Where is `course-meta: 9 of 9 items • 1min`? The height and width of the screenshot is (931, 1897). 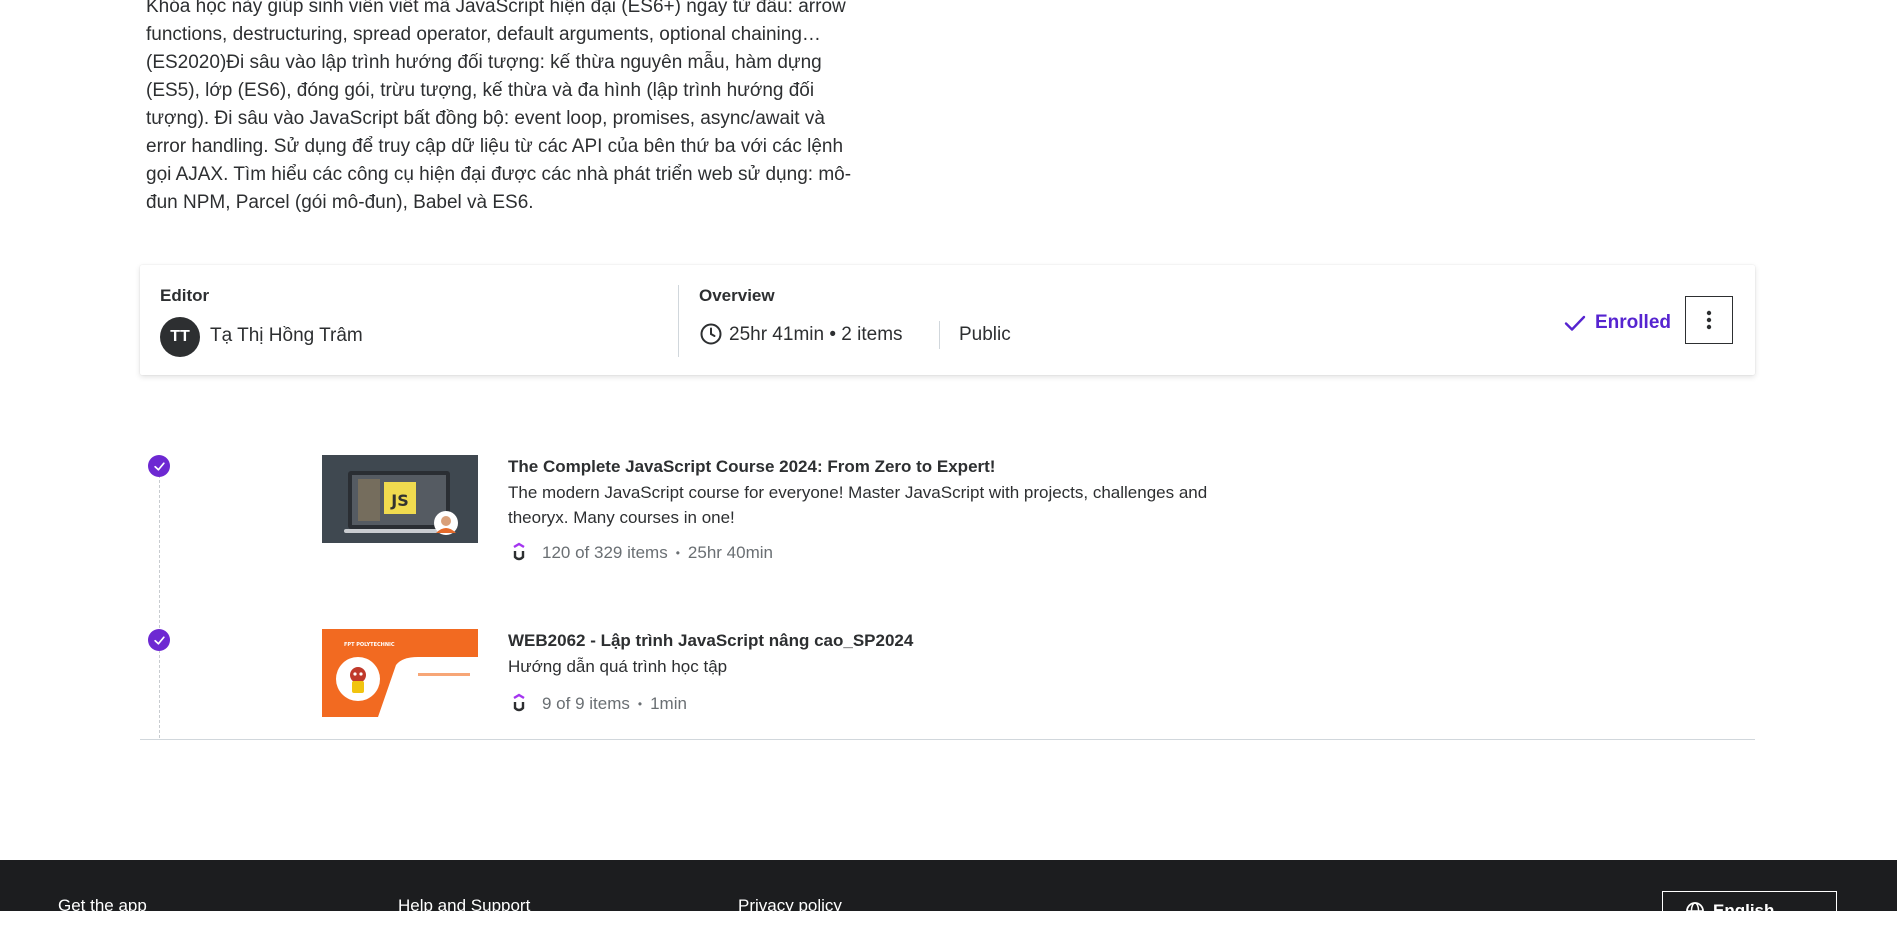
course-meta: 9 of 9 items • 1min is located at coordinates (597, 704).